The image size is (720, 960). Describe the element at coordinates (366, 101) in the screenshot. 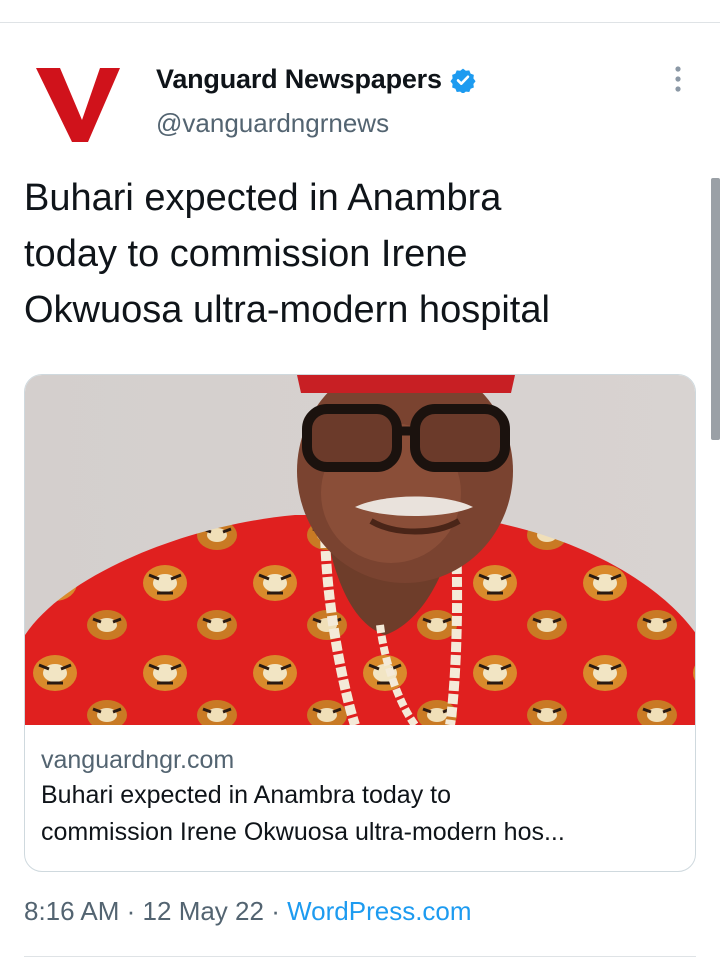

I see `tweet-header: Vanguard Newspapers @vanguardngrnews` at that location.